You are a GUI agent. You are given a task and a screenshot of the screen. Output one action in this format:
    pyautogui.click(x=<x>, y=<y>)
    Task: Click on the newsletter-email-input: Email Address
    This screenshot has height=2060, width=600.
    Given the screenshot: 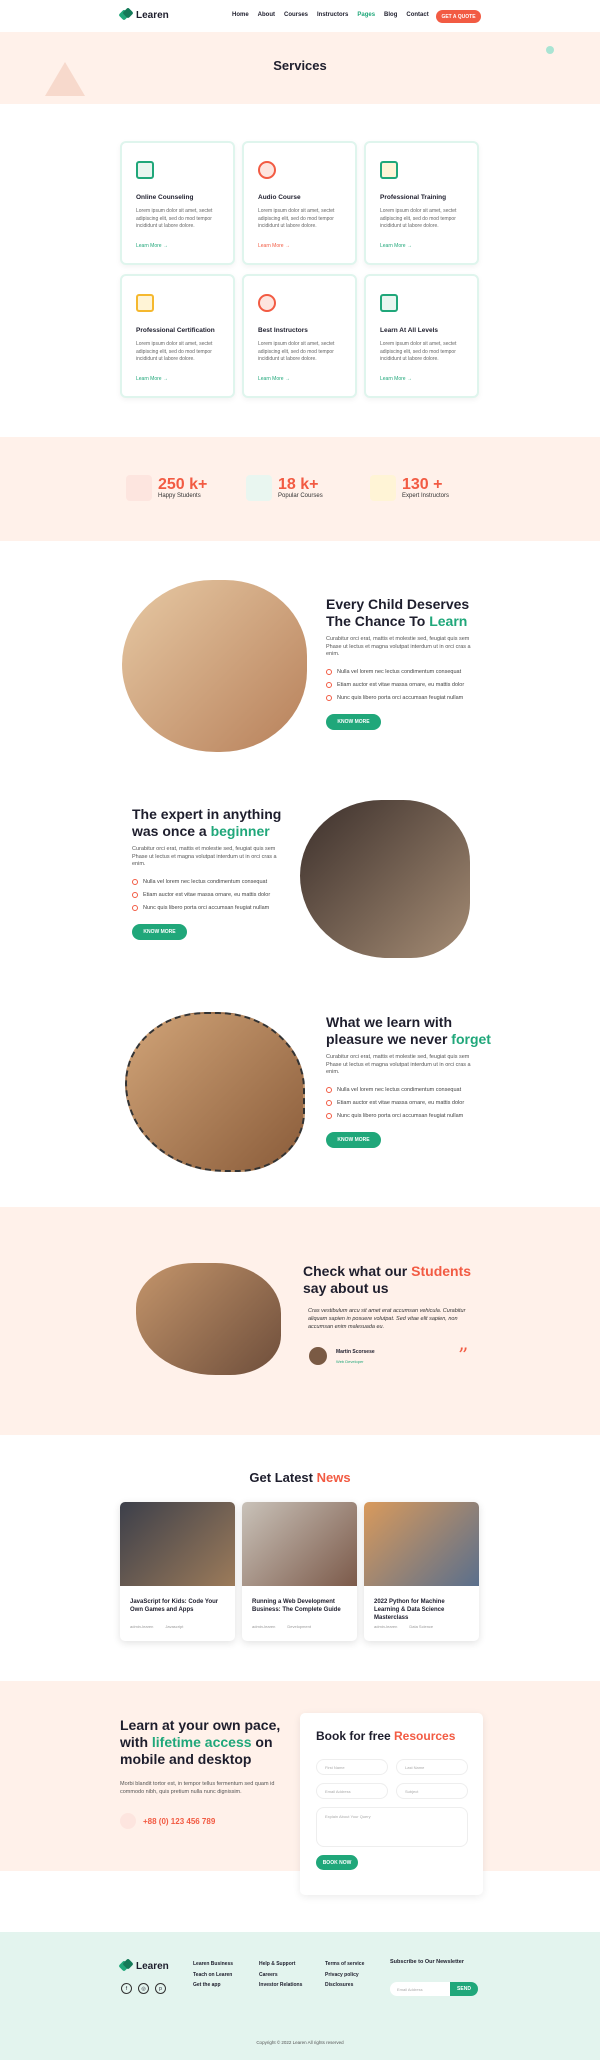 What is the action you would take?
    pyautogui.click(x=420, y=1989)
    